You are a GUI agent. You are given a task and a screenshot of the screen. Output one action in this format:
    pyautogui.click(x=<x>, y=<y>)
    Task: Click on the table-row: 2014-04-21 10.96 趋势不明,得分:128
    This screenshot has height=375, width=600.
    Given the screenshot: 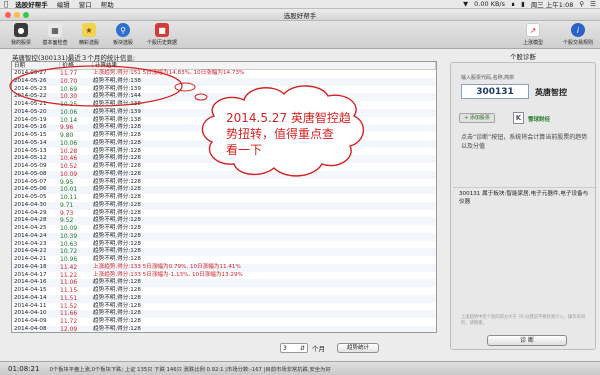 What is the action you would take?
    pyautogui.click(x=224, y=260)
    